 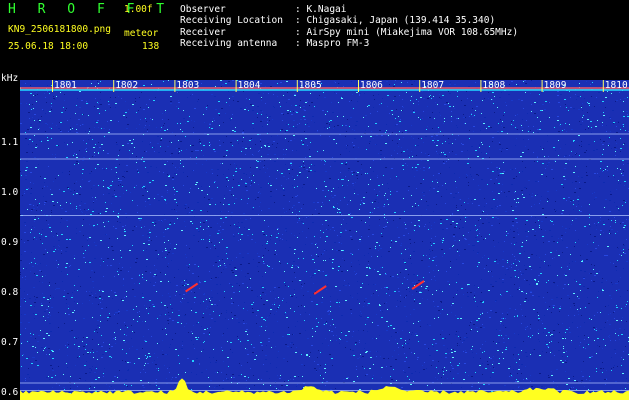 What do you see at coordinates (10, 78) in the screenshot?
I see `y-axis-unit: kHz` at bounding box center [10, 78].